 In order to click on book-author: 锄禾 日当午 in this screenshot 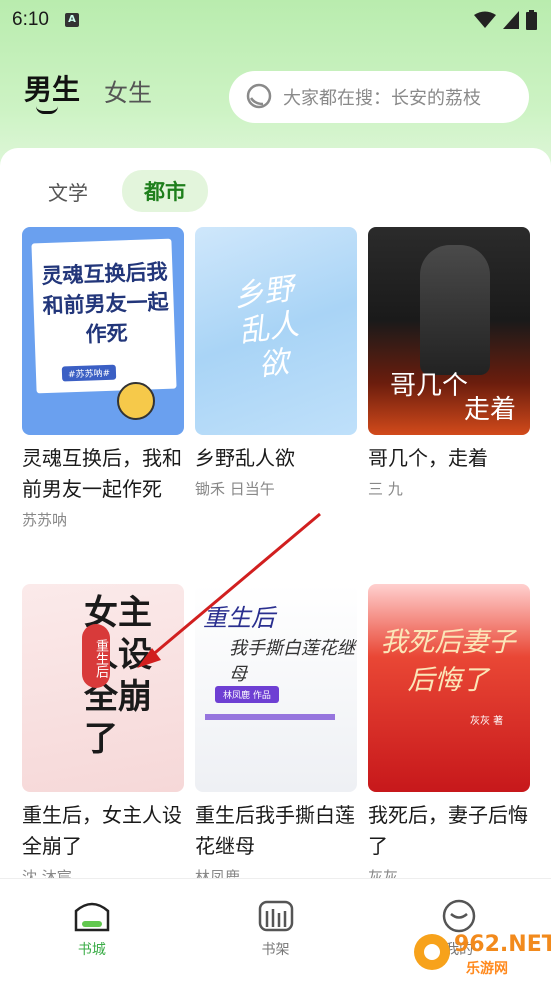, I will do `click(235, 489)`.